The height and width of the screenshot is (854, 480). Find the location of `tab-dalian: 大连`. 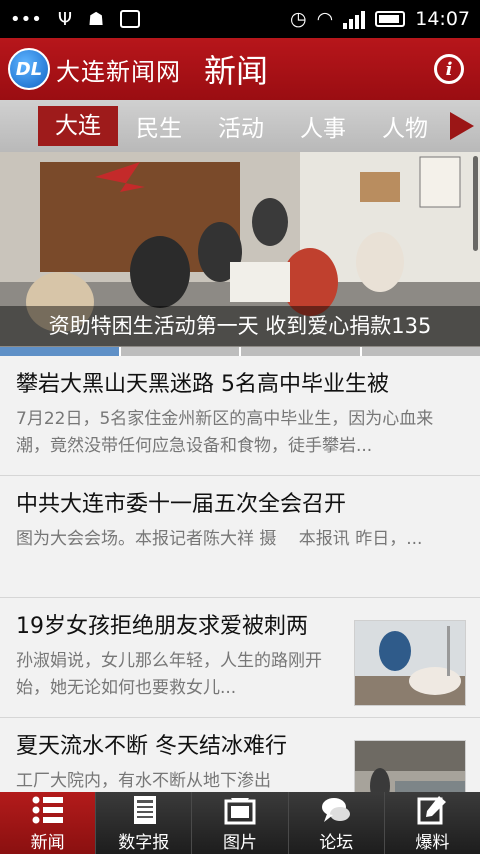

tab-dalian: 大连 is located at coordinates (78, 126).